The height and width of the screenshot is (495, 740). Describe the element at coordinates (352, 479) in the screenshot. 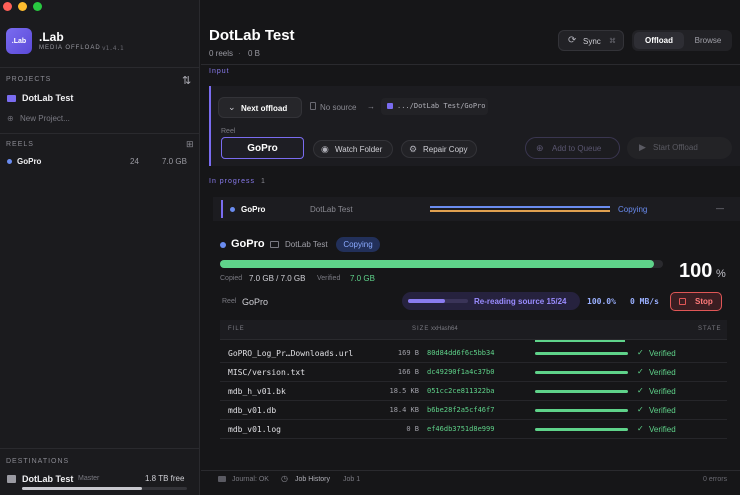

I see `job-count: Job 1` at that location.